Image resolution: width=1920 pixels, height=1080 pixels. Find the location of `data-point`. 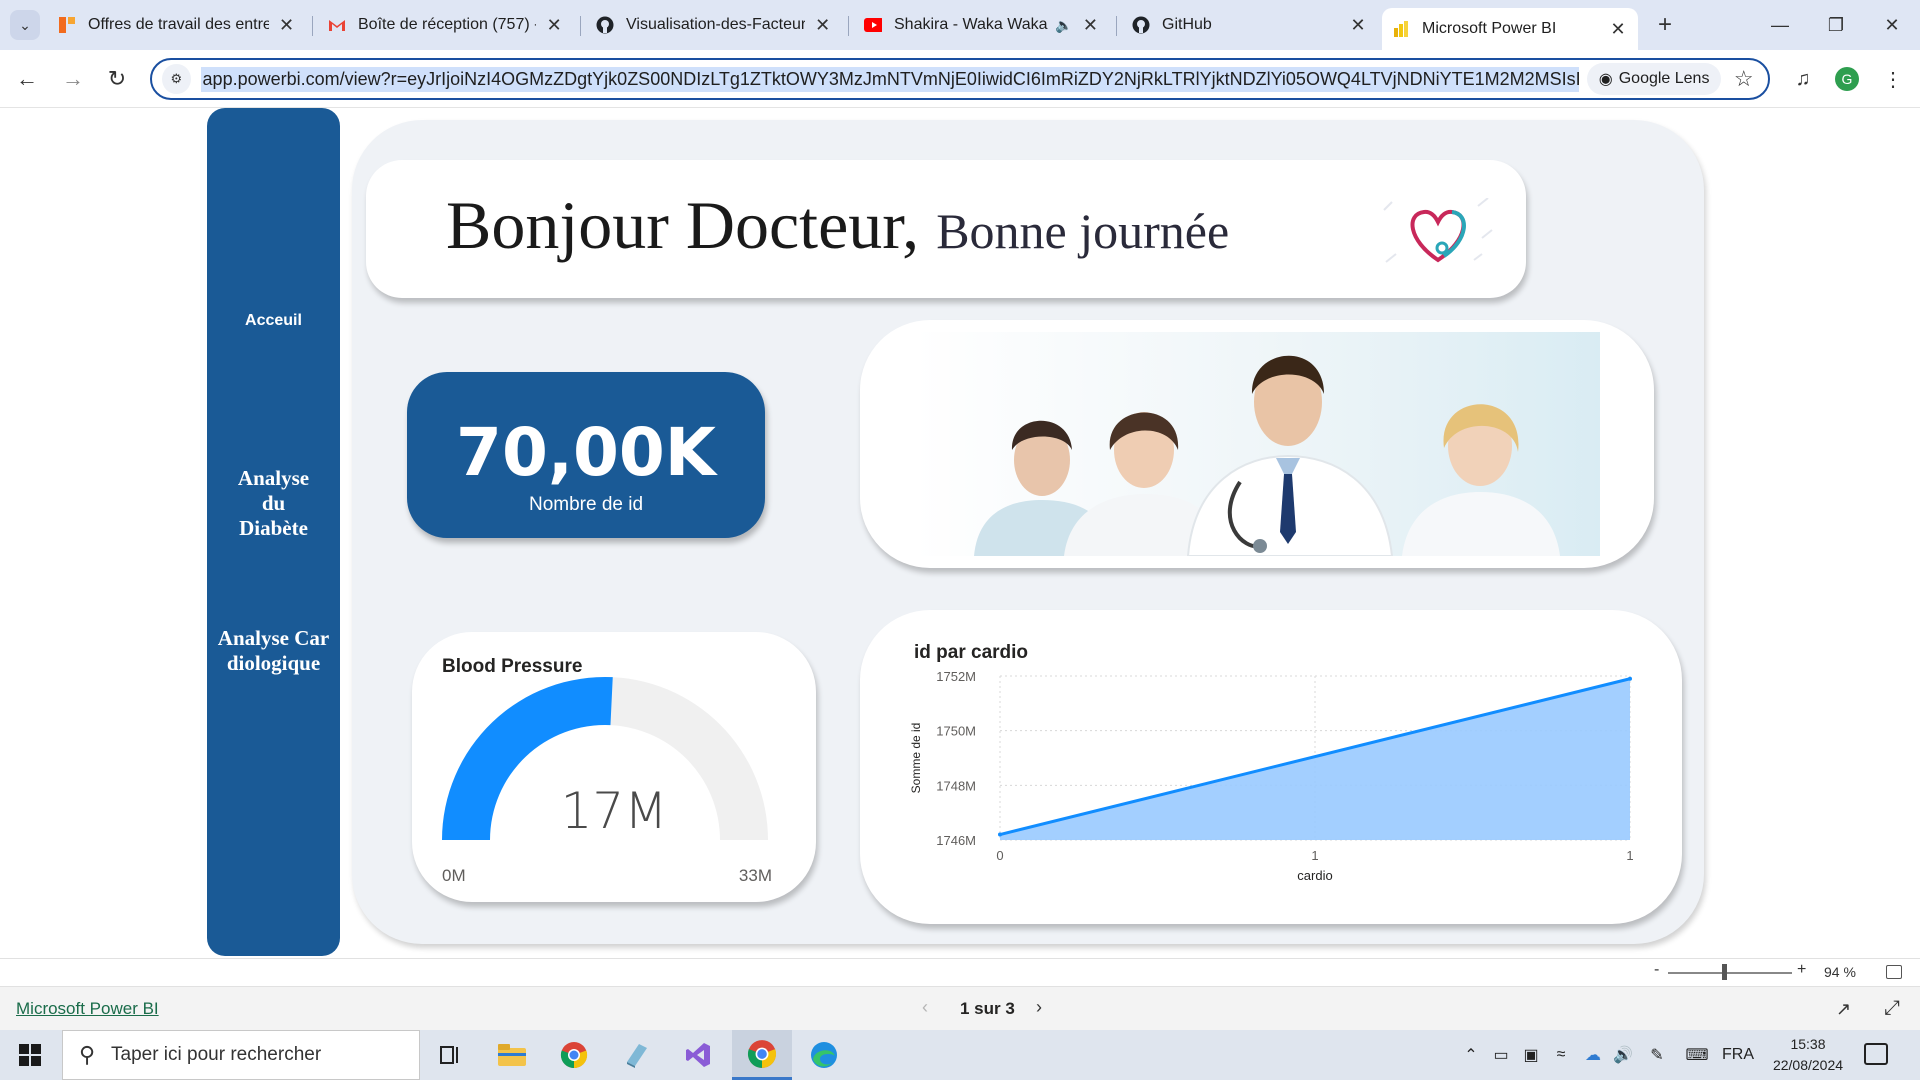

data-point is located at coordinates (1630, 678).